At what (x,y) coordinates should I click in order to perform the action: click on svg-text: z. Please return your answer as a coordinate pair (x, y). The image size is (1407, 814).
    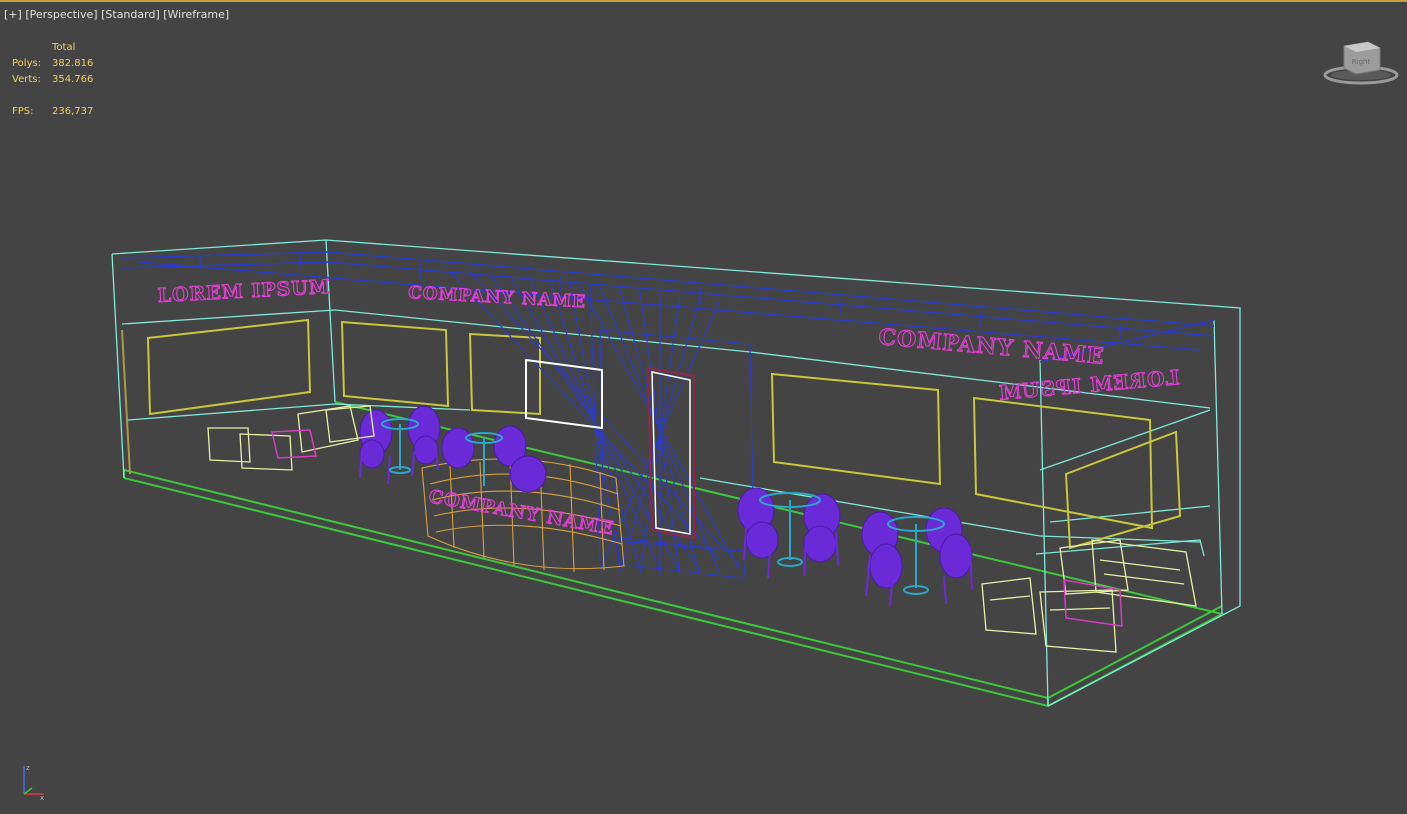
    Looking at the image, I should click on (28, 768).